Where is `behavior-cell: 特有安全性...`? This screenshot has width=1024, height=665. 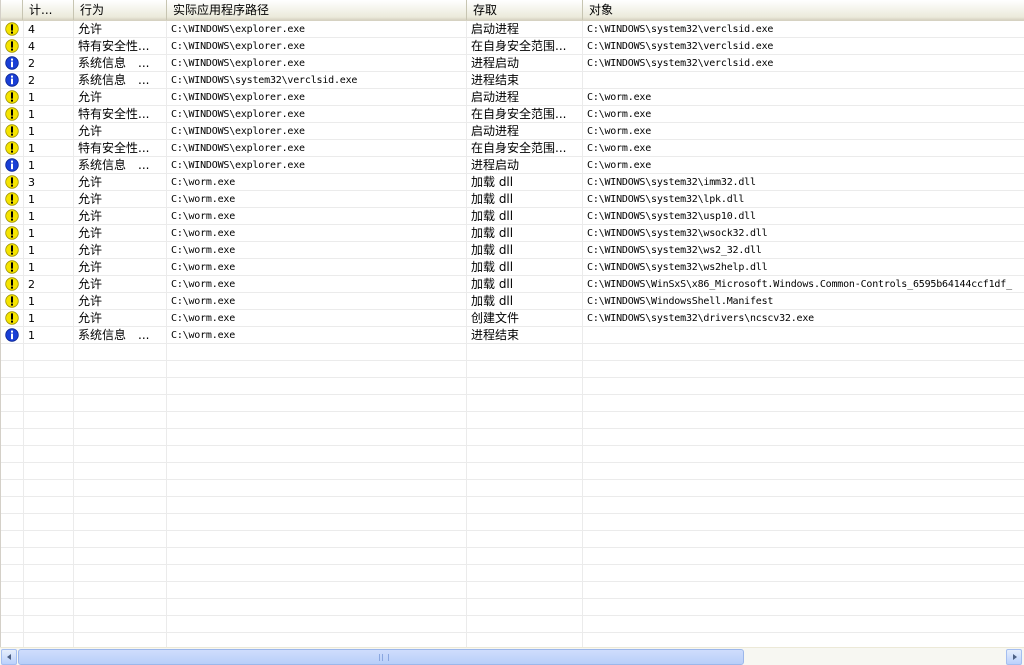
behavior-cell: 特有安全性... is located at coordinates (114, 46).